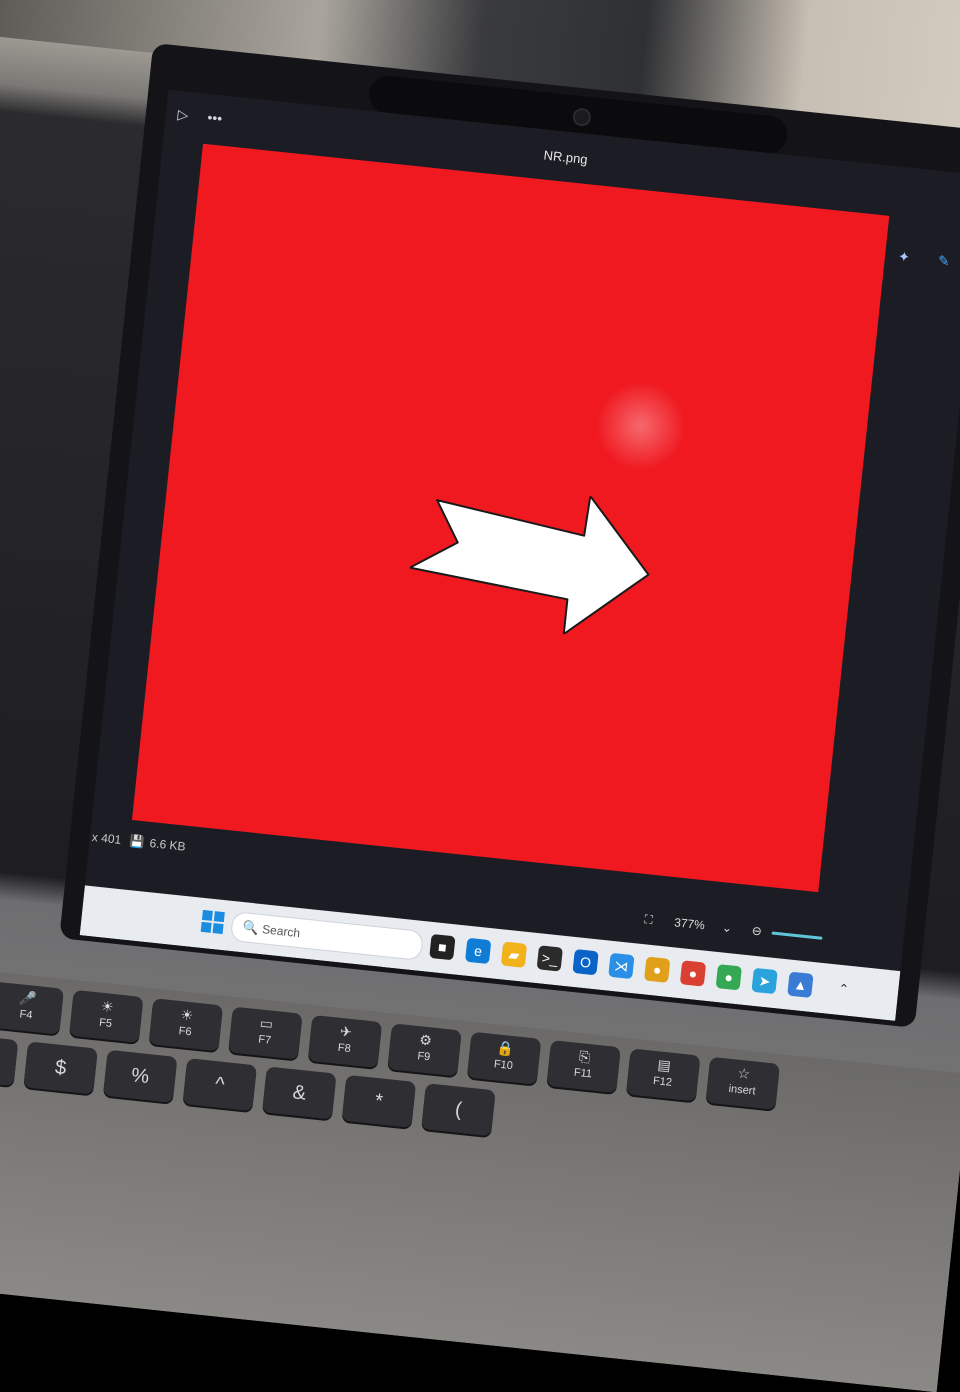 This screenshot has width=960, height=1392. Describe the element at coordinates (549, 958) in the screenshot. I see `terminal-icon: >_` at that location.